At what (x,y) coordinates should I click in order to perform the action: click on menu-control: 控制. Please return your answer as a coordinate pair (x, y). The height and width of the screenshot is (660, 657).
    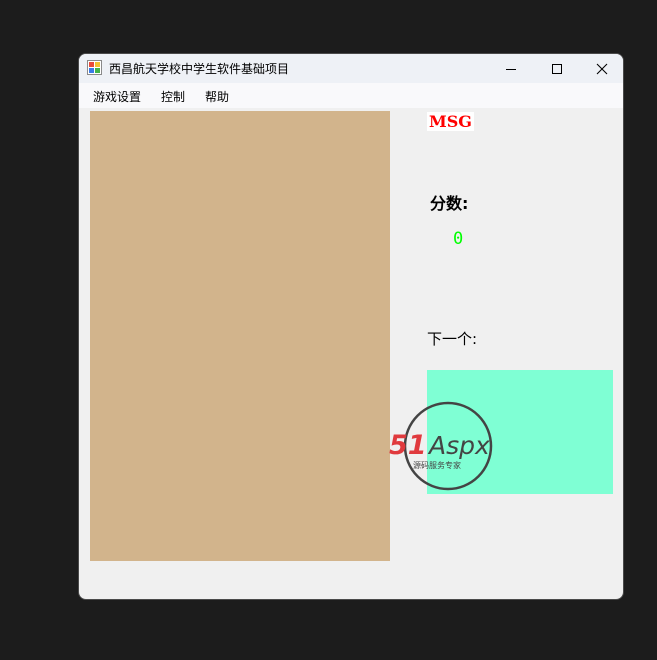
    Looking at the image, I should click on (173, 96).